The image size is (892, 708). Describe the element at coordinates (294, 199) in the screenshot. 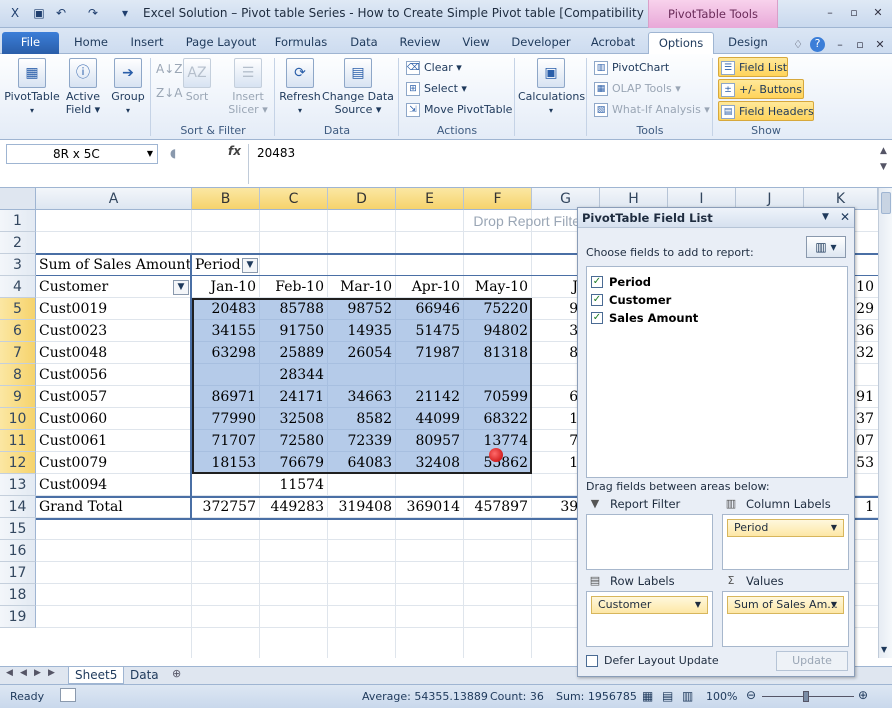

I see `column-header-c: C` at that location.